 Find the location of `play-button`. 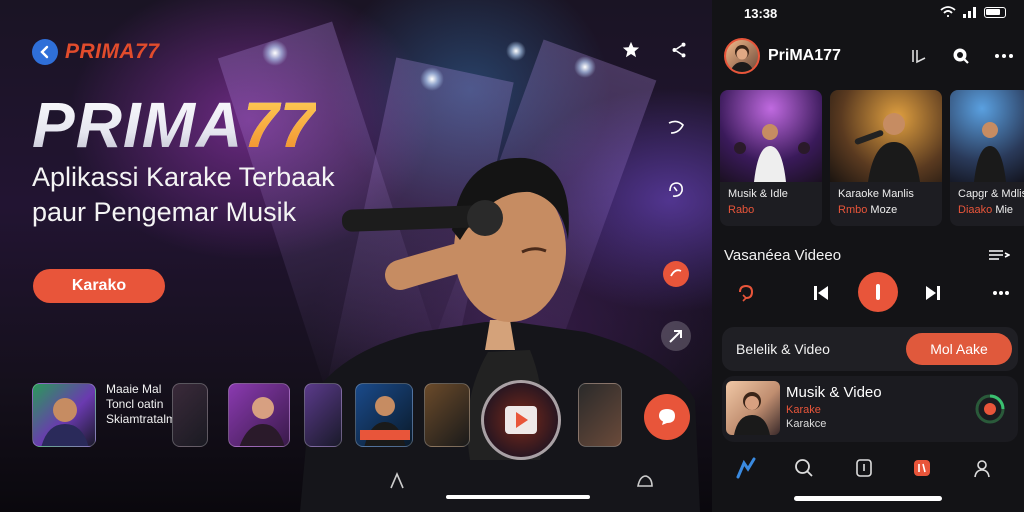

play-button is located at coordinates (521, 420).